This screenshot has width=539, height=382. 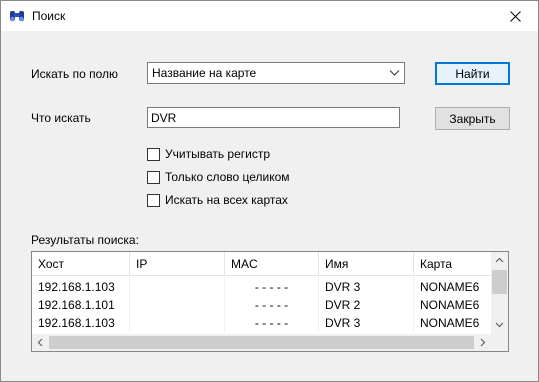 I want to click on query-label: Что искать, so click(x=61, y=118).